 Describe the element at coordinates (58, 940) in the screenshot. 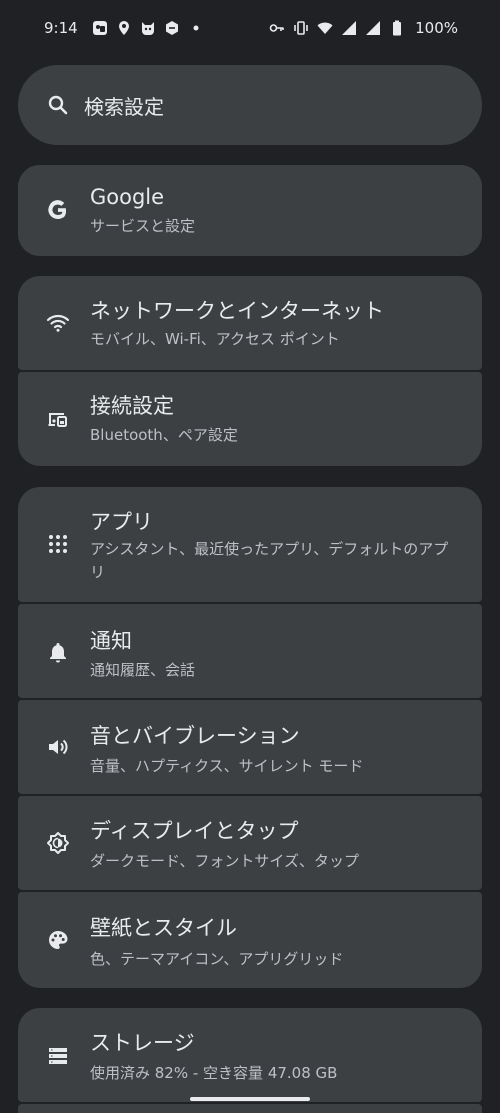

I see `palette-icon` at that location.